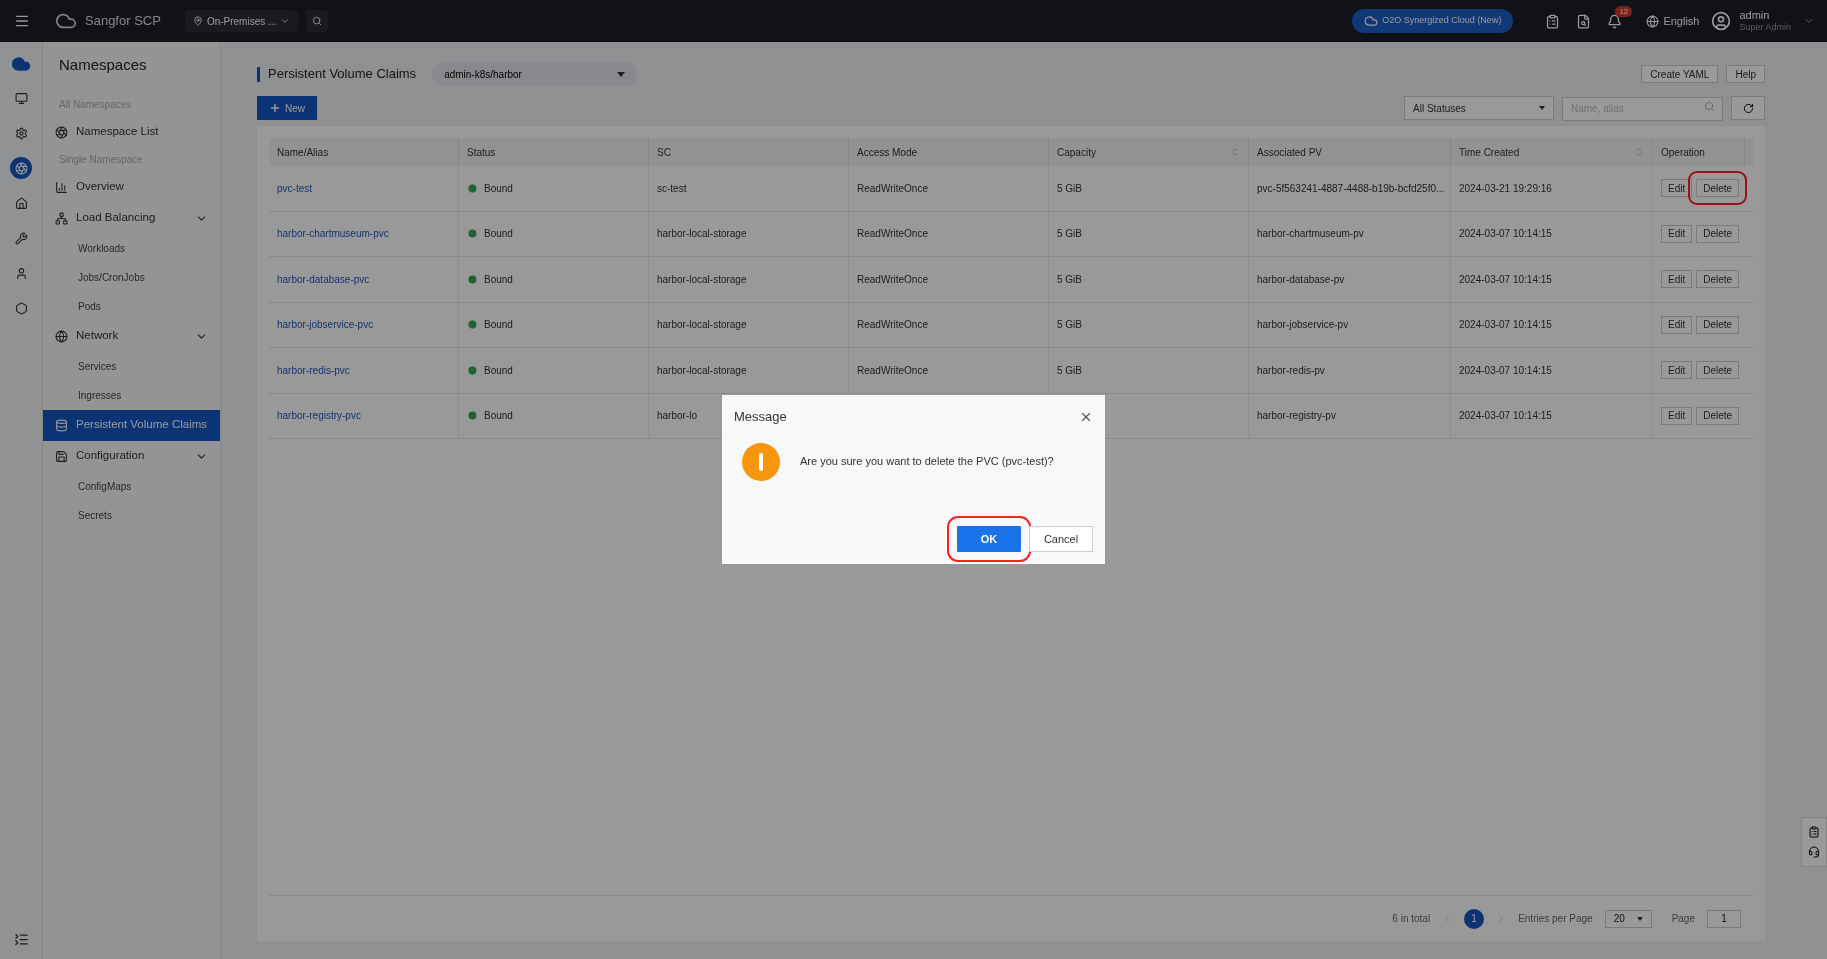 This screenshot has width=1827, height=959. What do you see at coordinates (131, 425) in the screenshot?
I see `sidebar-item: Persistent Volume Claims` at bounding box center [131, 425].